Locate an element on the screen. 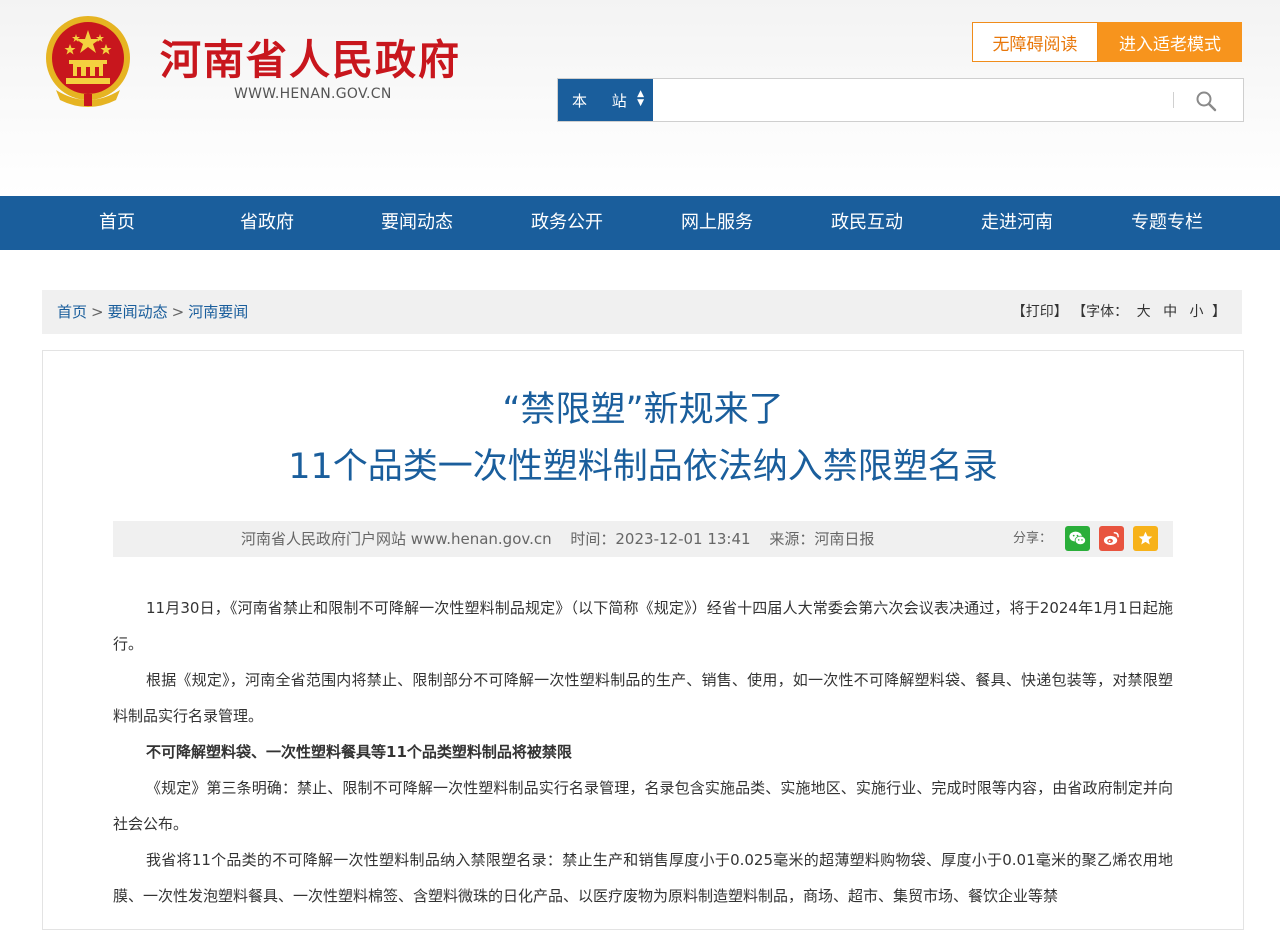 Image resolution: width=1280 pixels, height=930 pixels. search-scope-select: 本 站 ▲ ▼ is located at coordinates (605, 100).